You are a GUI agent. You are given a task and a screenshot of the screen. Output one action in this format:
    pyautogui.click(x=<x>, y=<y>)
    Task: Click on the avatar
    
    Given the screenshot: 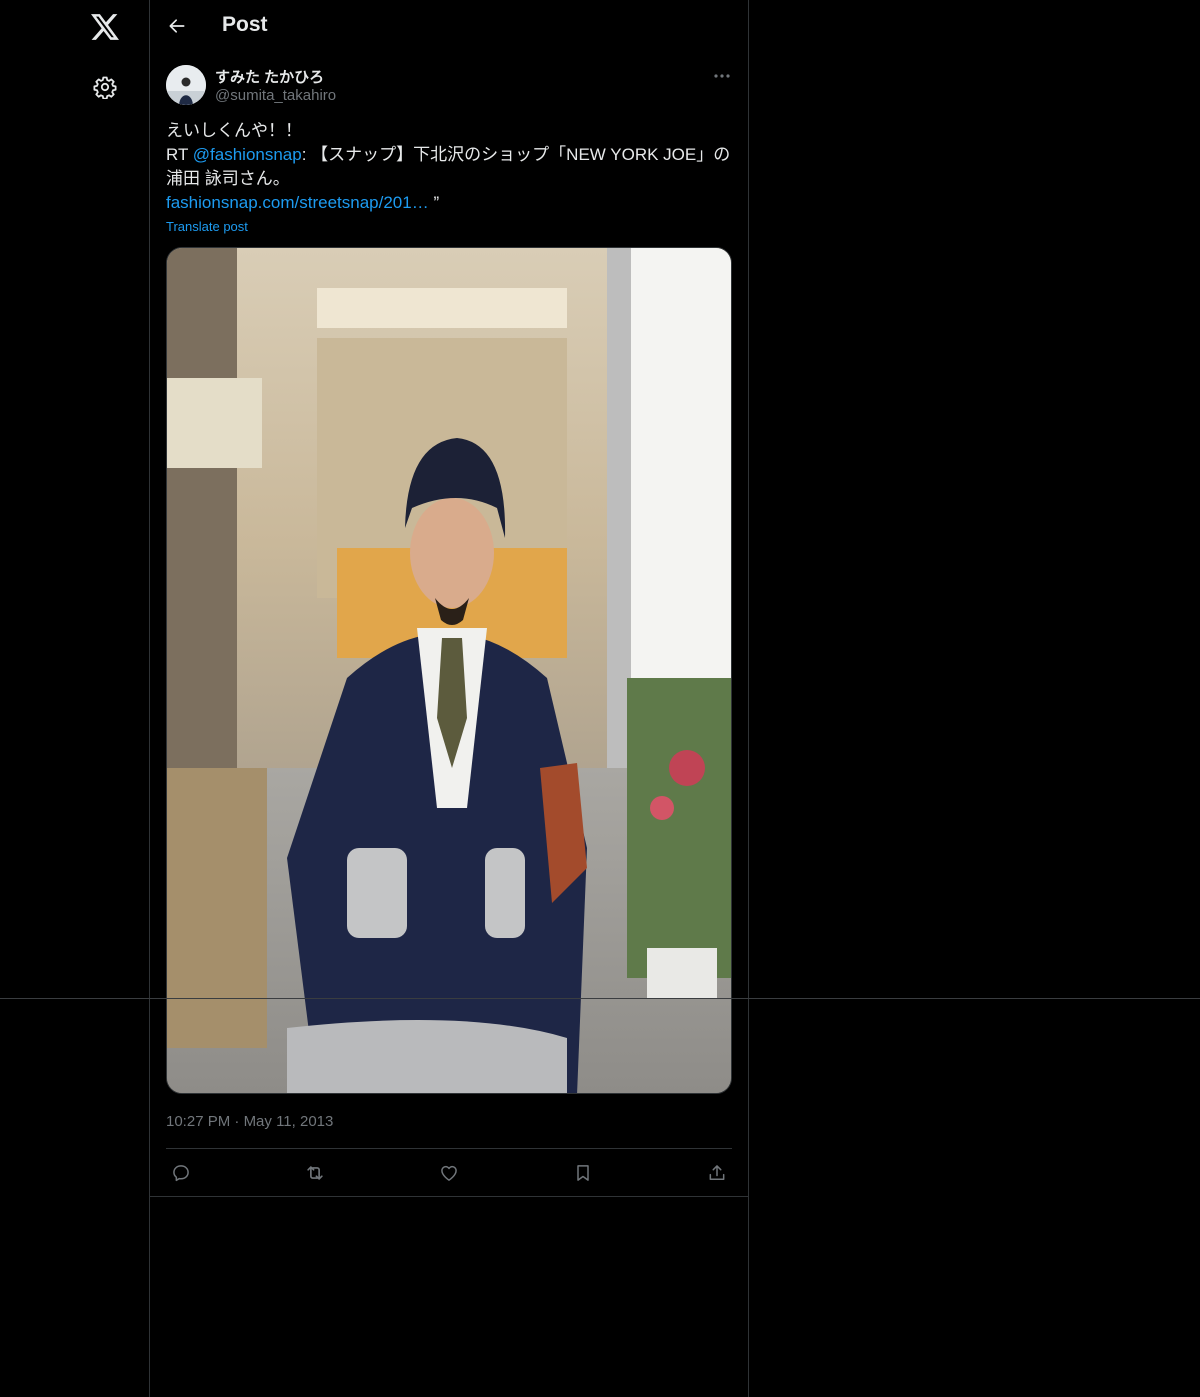 What is the action you would take?
    pyautogui.click(x=186, y=85)
    